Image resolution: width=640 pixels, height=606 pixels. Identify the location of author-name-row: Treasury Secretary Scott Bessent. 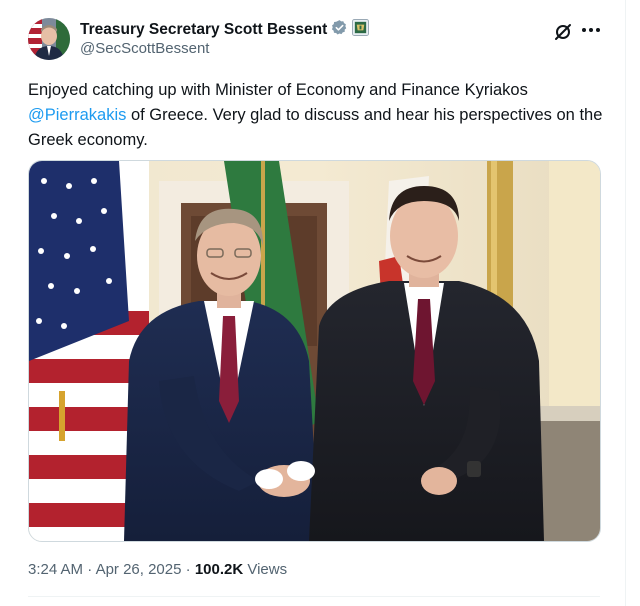
(225, 30).